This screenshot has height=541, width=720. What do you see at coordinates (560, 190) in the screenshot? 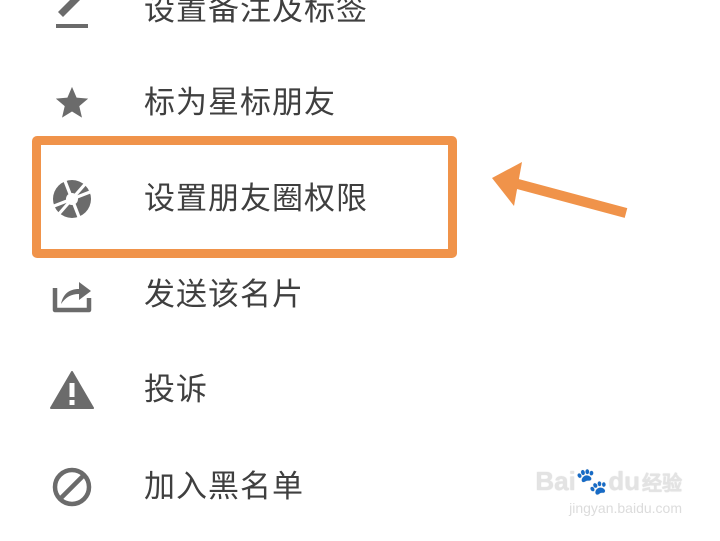
I see `annotation-arrow-icon` at bounding box center [560, 190].